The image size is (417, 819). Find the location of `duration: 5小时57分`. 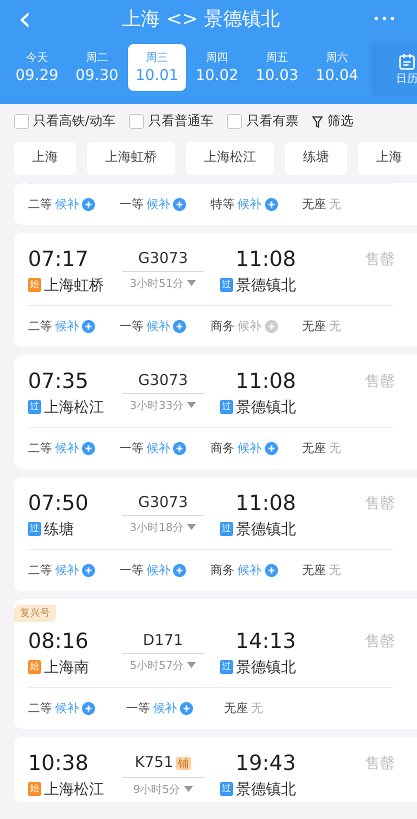

duration: 5小时57分 is located at coordinates (157, 665).